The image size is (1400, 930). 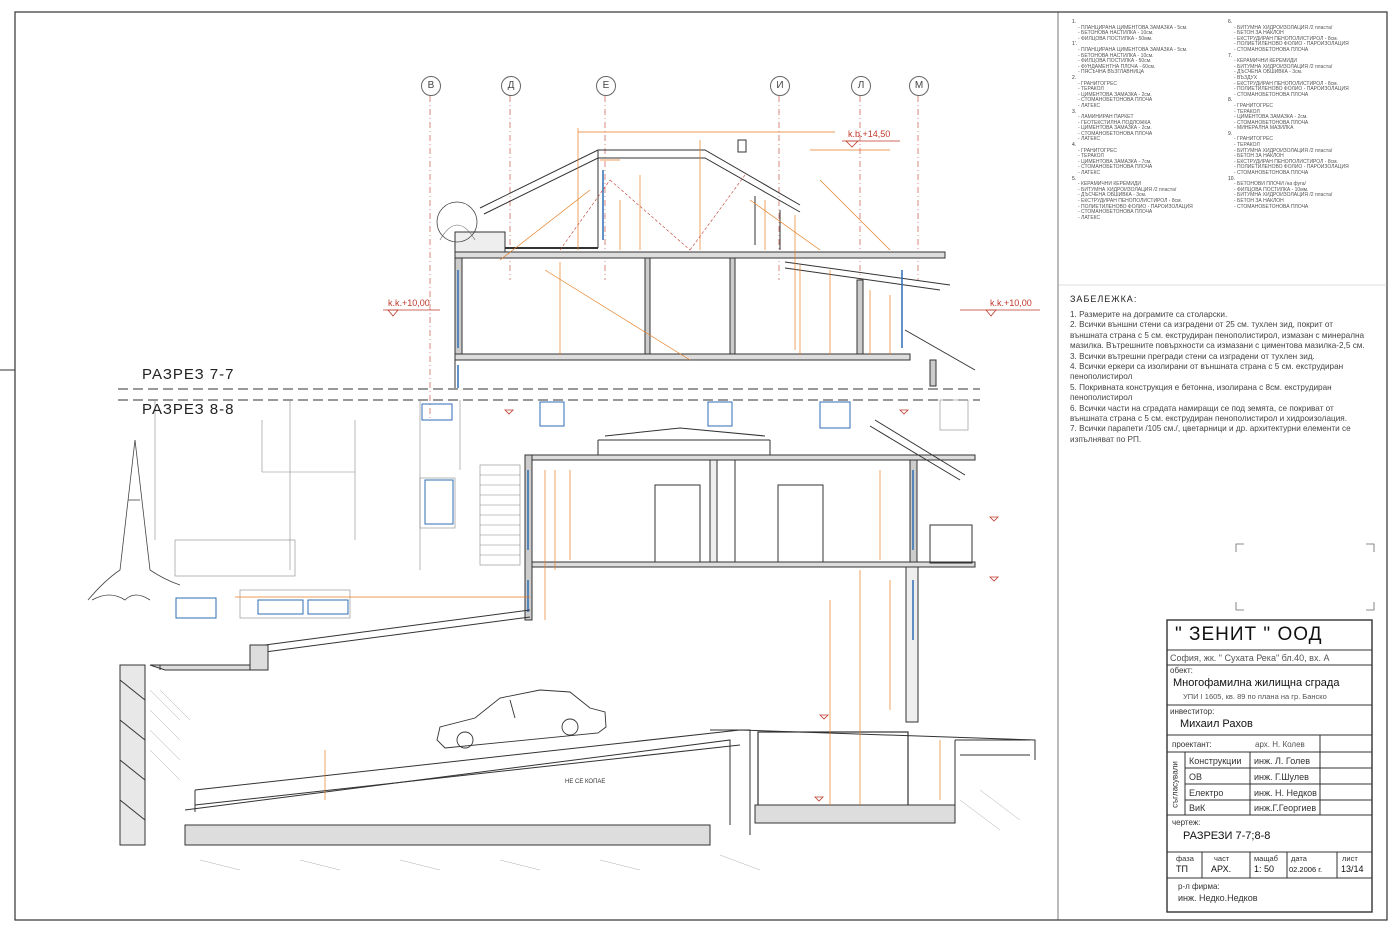 I want to click on section-label-8-8: РАЗРЕЗ 8-8, so click(x=188, y=409).